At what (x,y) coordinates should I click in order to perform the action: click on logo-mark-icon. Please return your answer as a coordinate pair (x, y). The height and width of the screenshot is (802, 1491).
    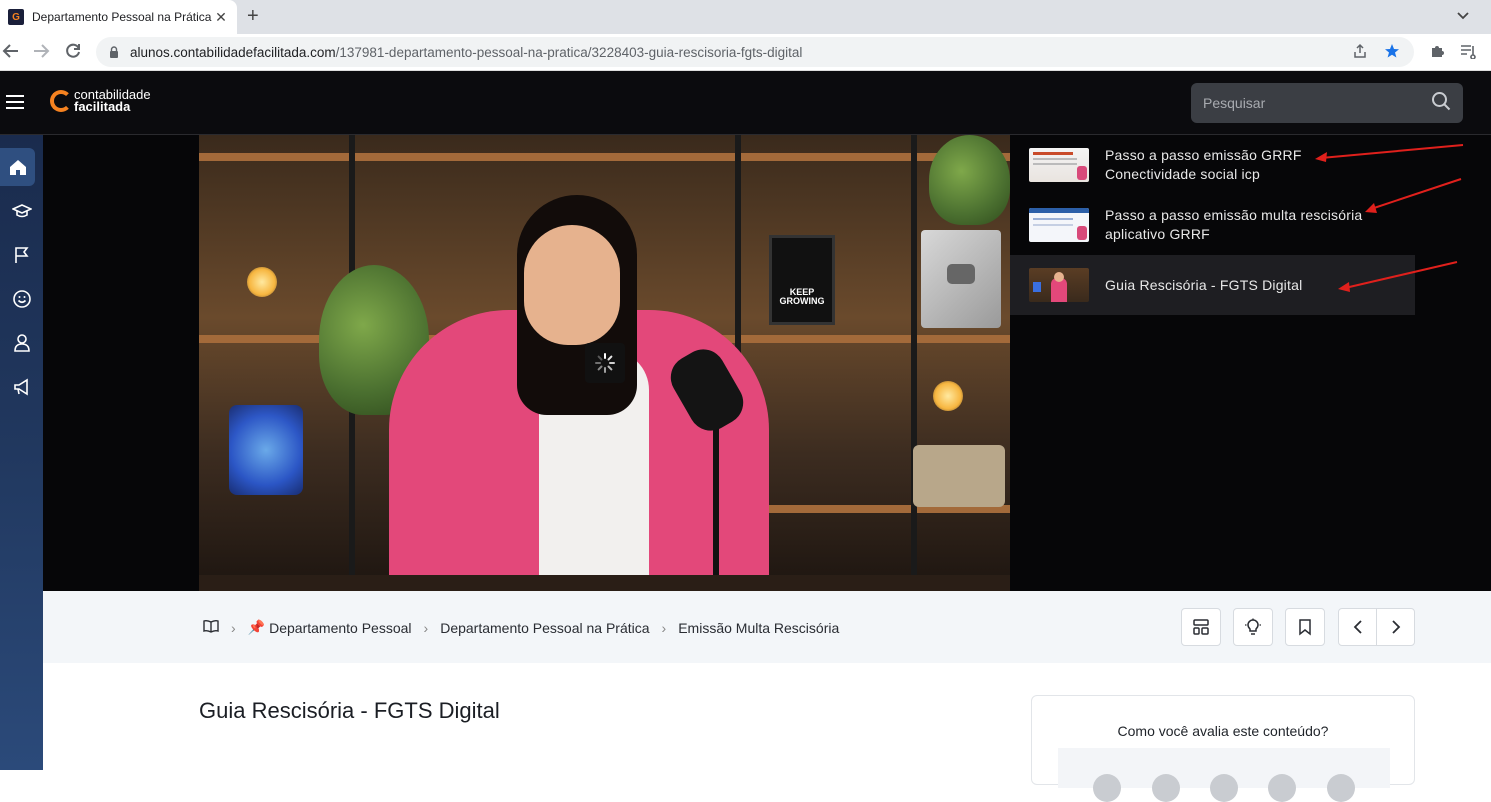
    Looking at the image, I should click on (61, 101).